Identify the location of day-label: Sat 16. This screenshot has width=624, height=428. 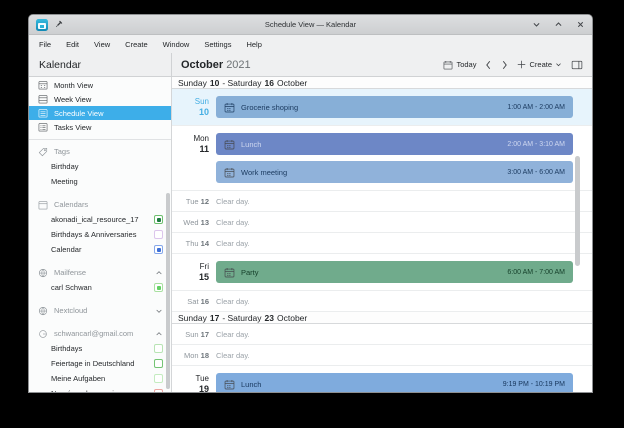
(198, 301).